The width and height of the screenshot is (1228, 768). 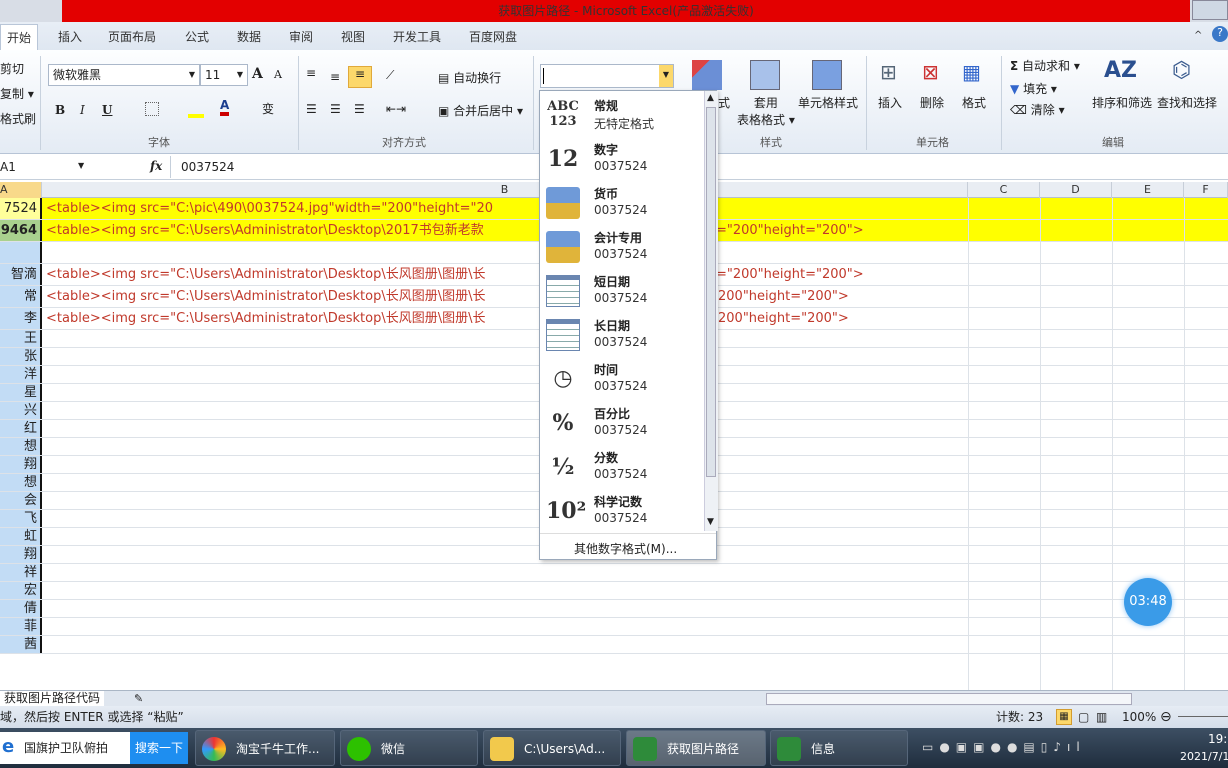 I want to click on zoom-level: 100%, so click(x=1139, y=717).